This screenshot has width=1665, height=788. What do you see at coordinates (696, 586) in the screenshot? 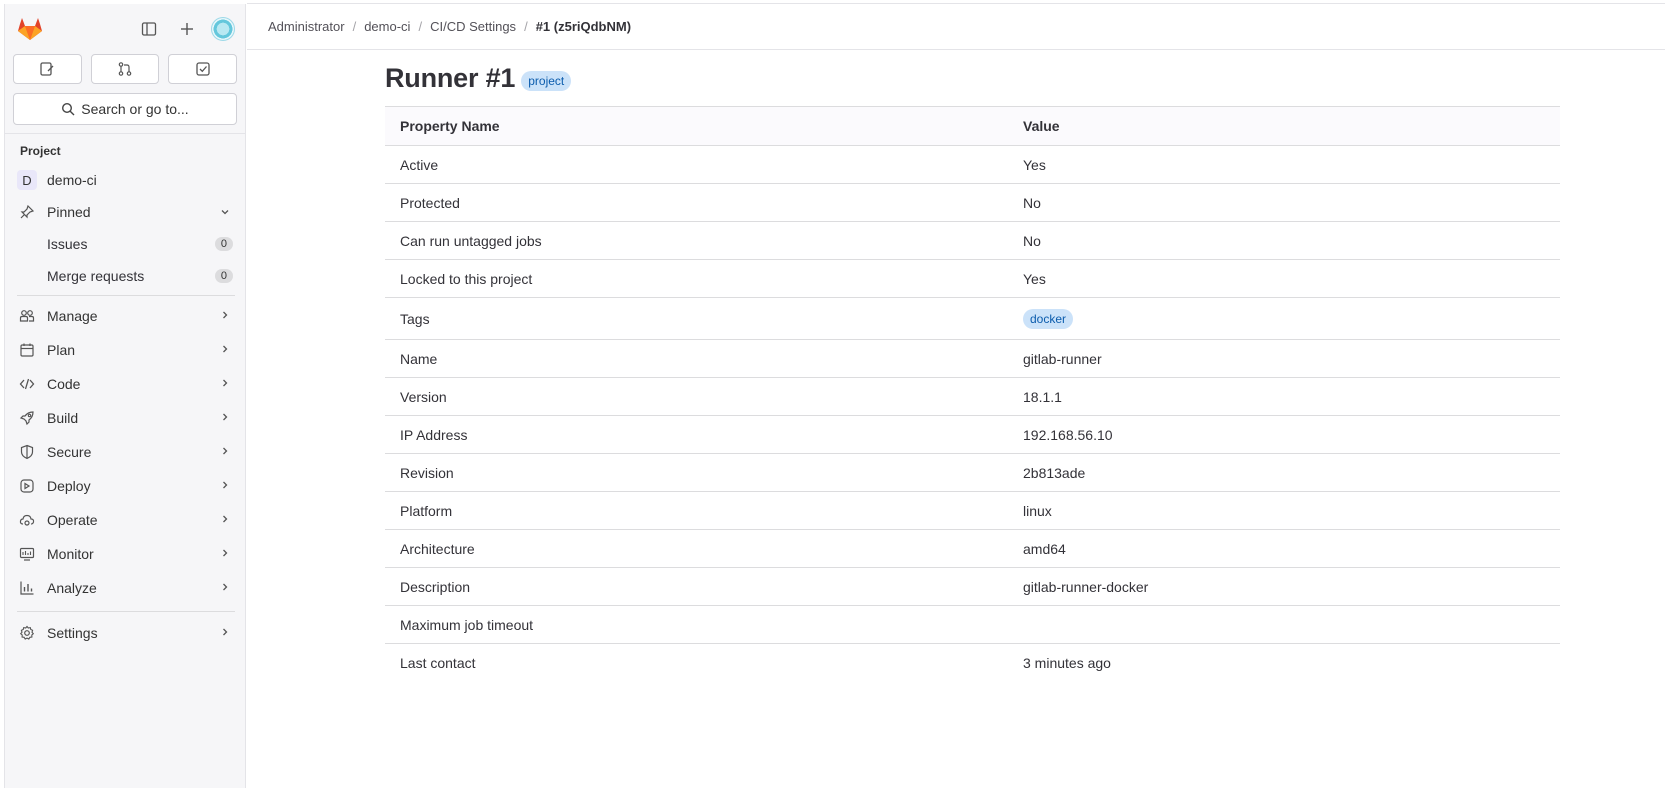
I see `property-name: Description` at bounding box center [696, 586].